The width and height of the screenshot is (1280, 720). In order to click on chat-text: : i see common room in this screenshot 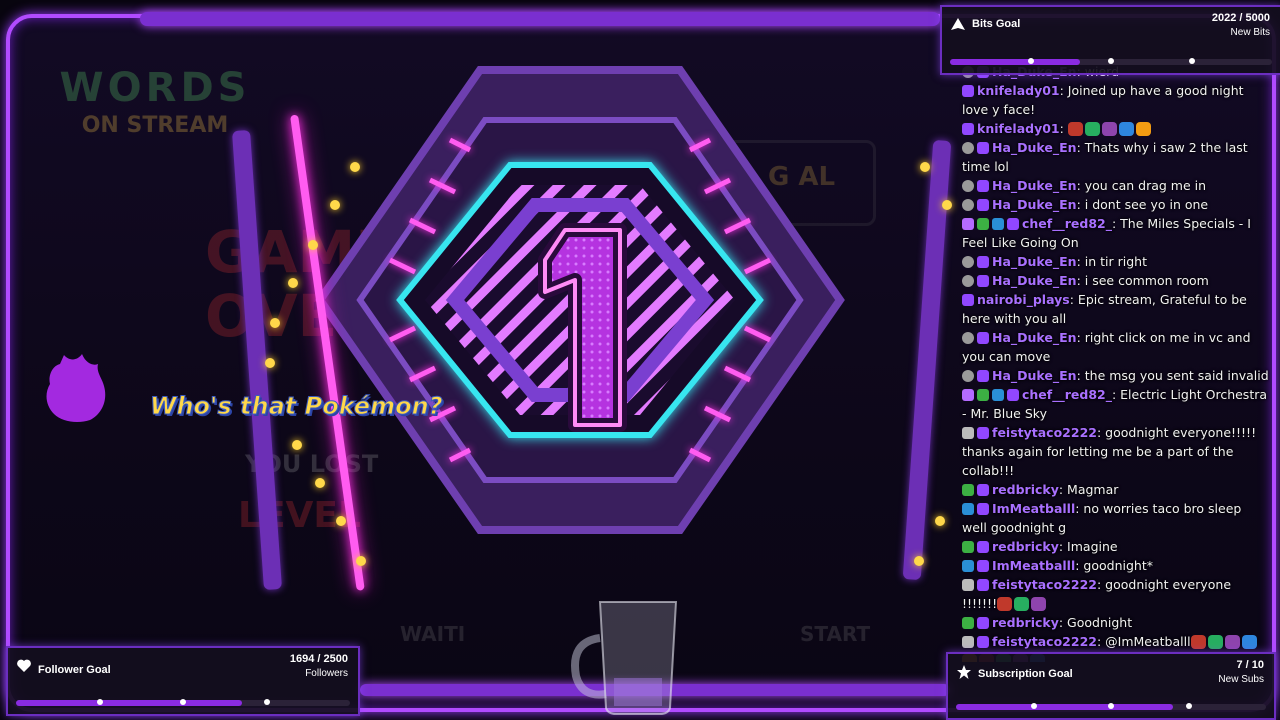, I will do `click(1142, 280)`.